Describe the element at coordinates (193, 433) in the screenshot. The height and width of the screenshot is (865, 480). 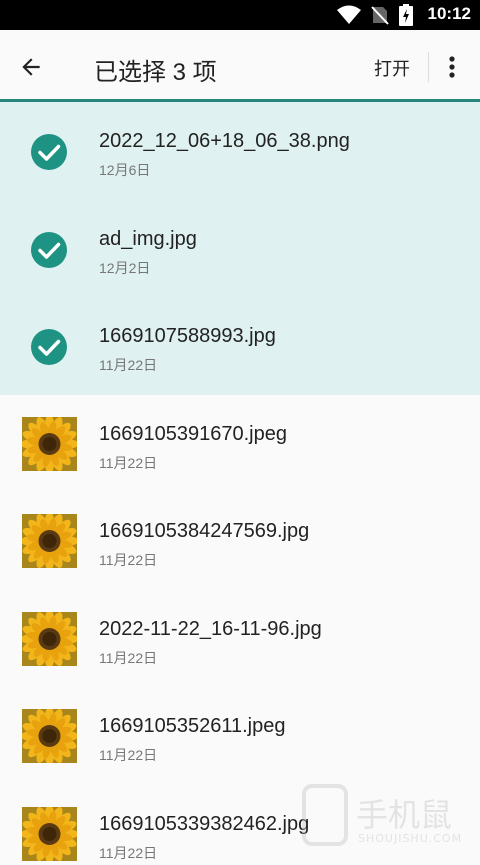
I see `file-name: 1669105391670.jpeg` at that location.